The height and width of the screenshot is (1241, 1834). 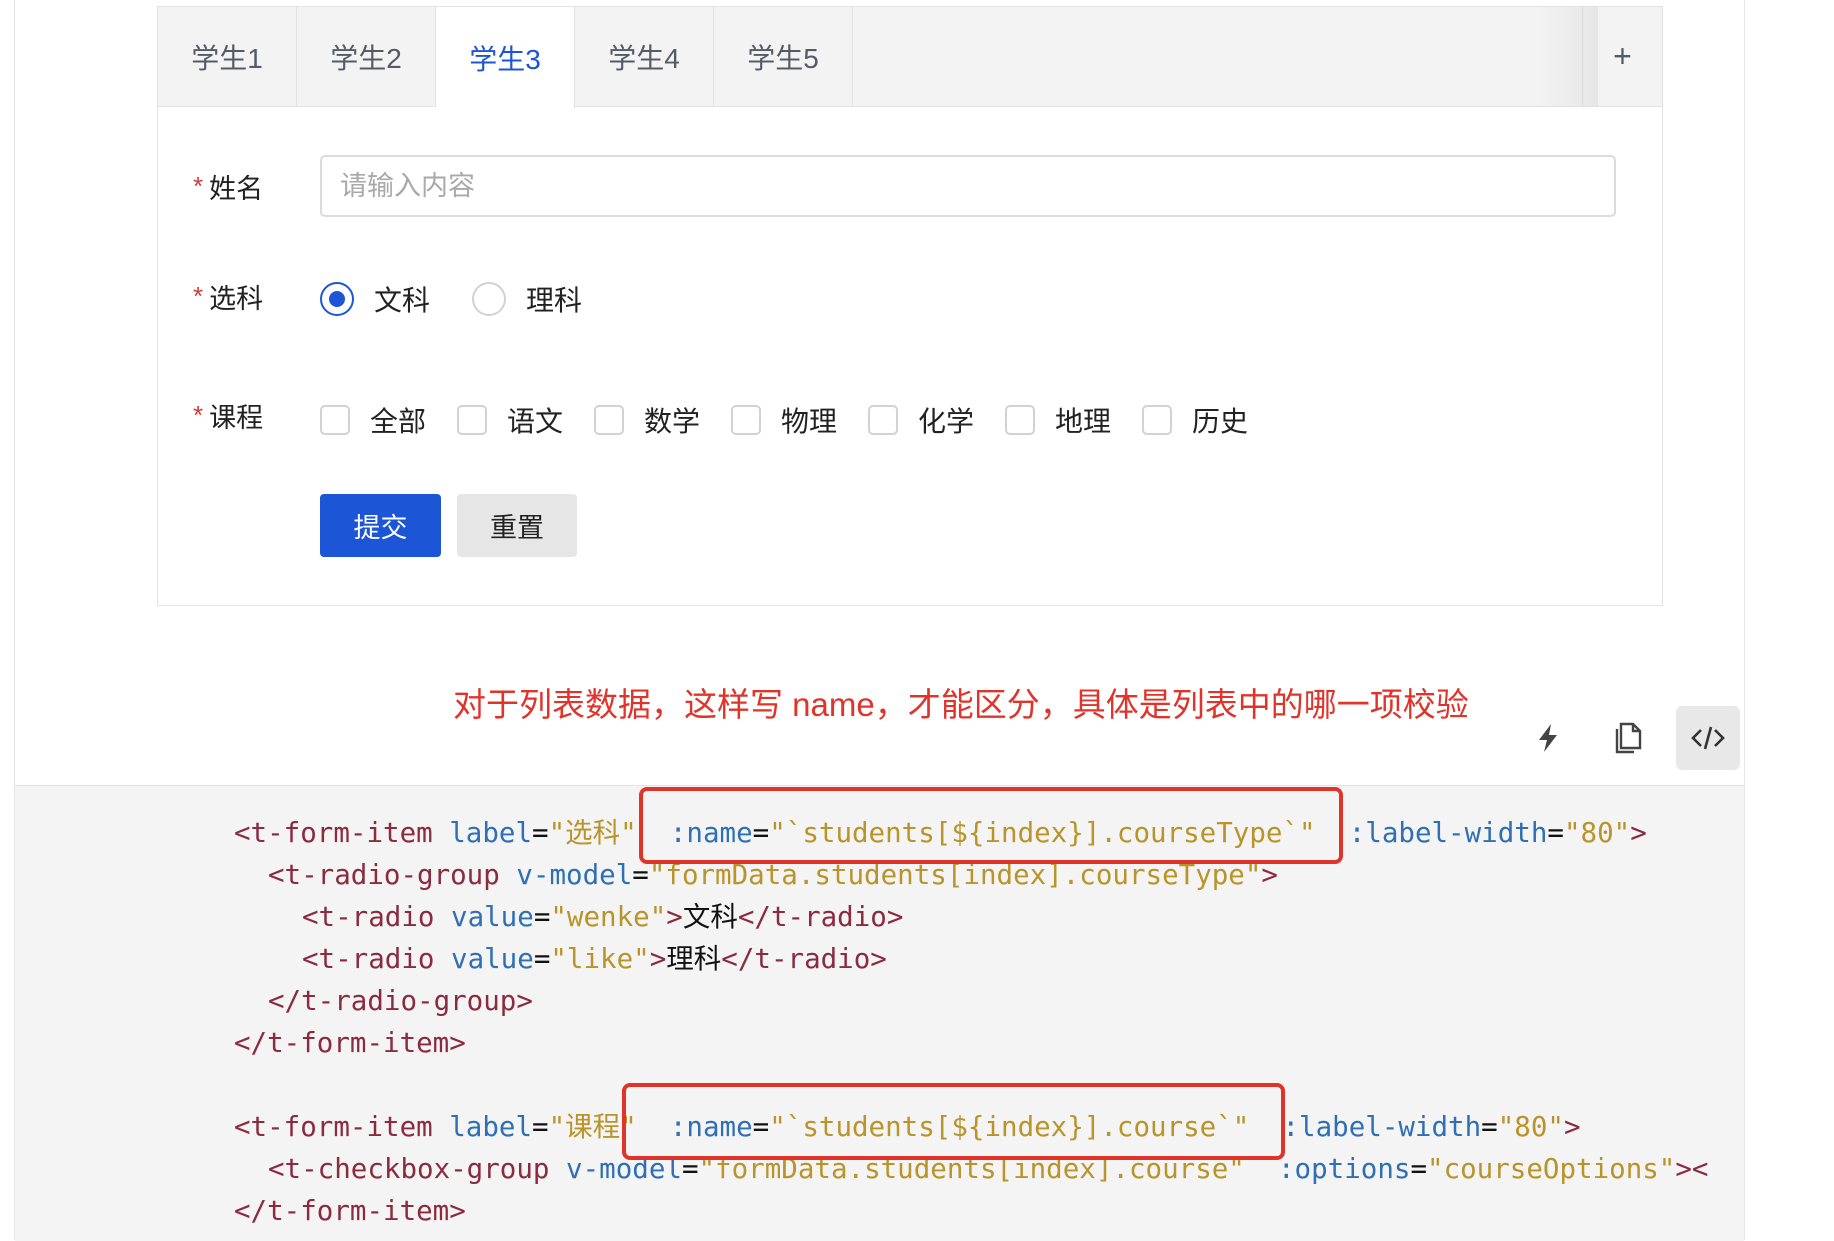 I want to click on checkbox-all-label: 全部, so click(x=398, y=421).